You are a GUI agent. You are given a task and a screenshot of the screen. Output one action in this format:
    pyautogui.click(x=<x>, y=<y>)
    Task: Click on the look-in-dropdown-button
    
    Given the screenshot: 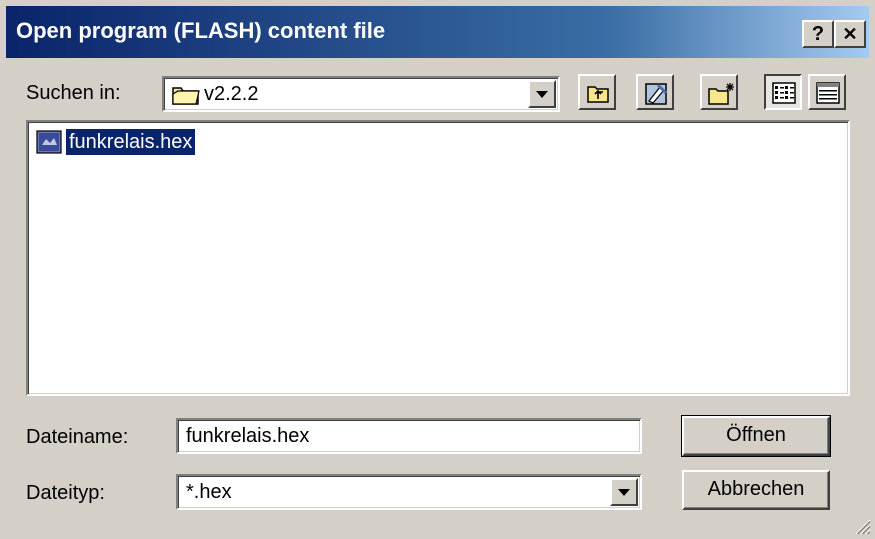 What is the action you would take?
    pyautogui.click(x=542, y=94)
    